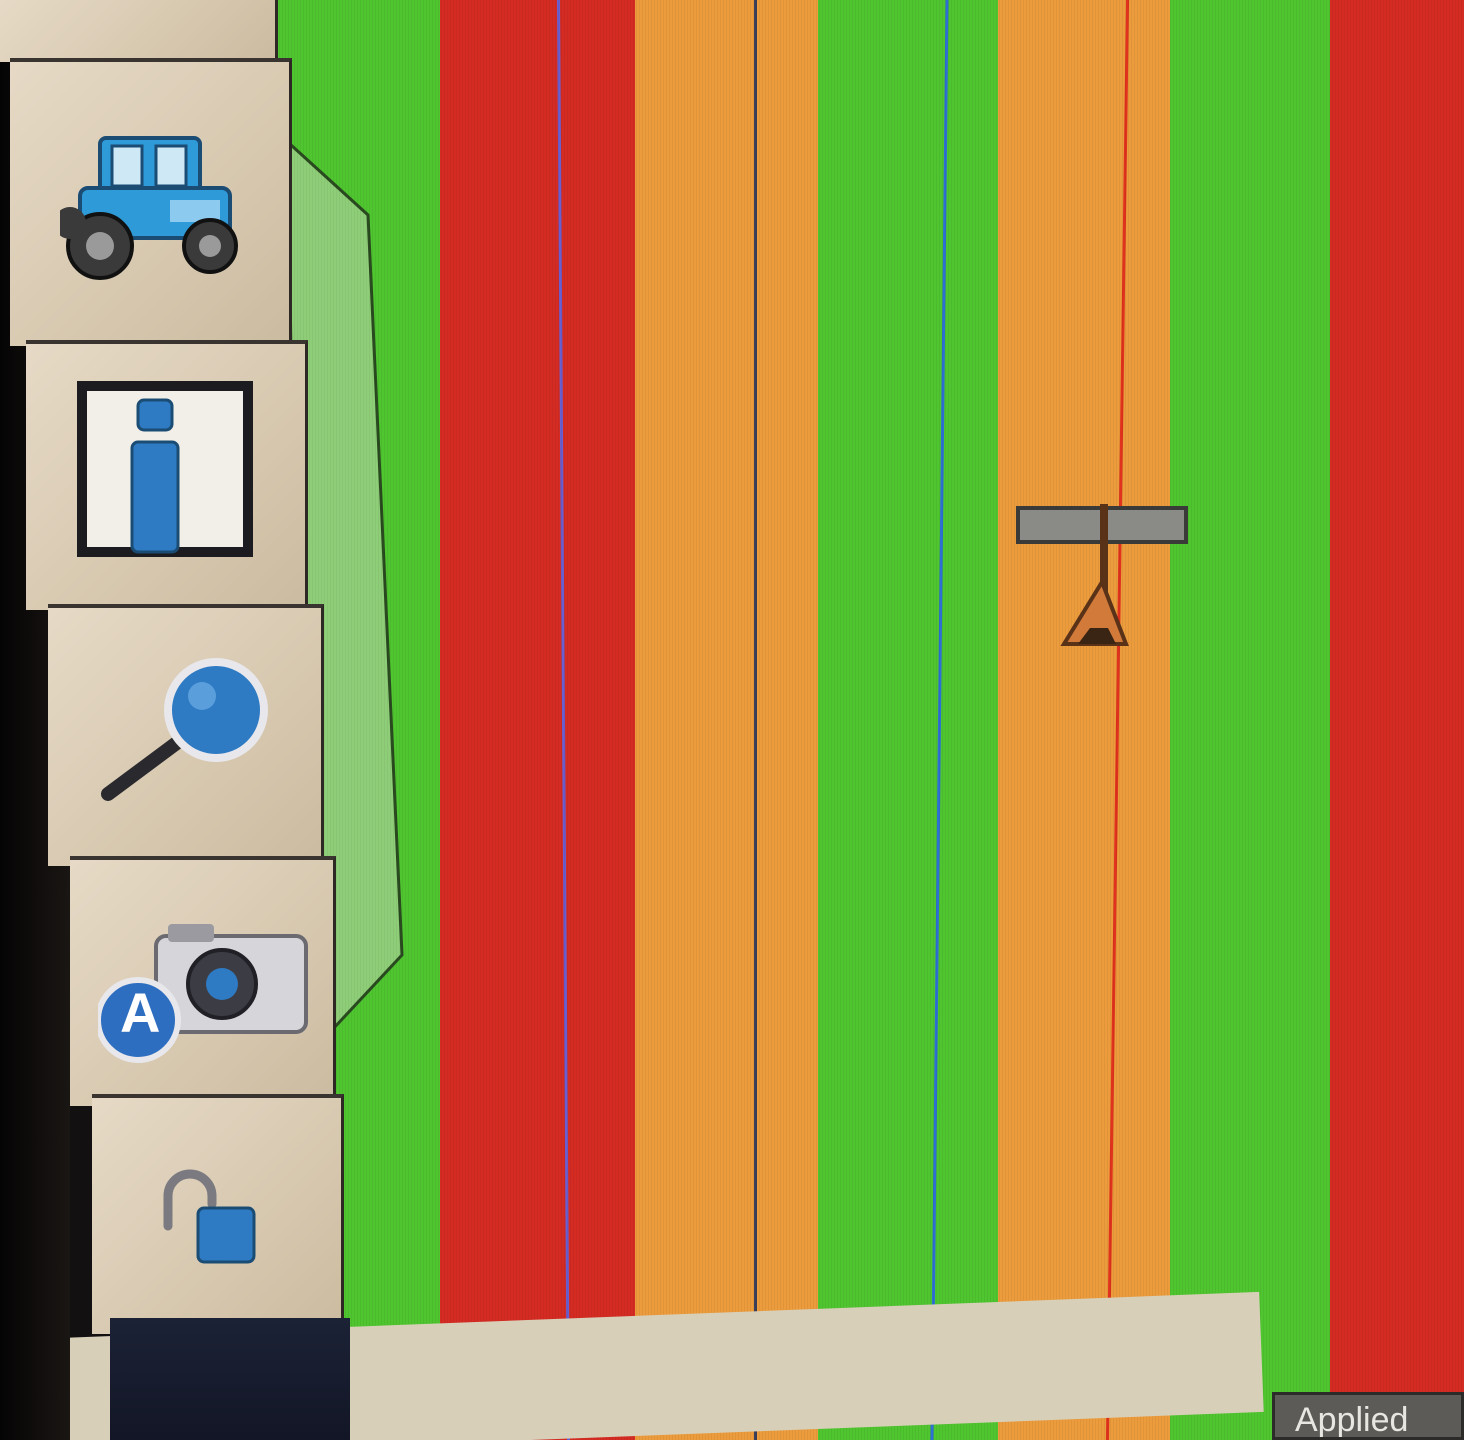 This screenshot has width=1464, height=1440. I want to click on camera-badge-letter: A, so click(140, 1012).